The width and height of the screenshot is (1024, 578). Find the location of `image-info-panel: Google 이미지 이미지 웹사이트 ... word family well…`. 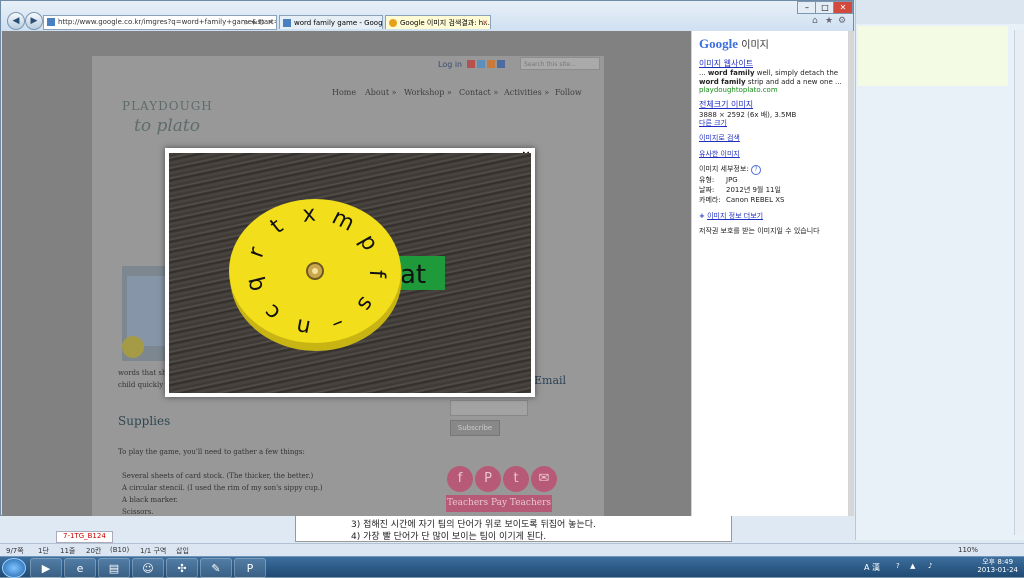

image-info-panel: Google 이미지 이미지 웹사이트 ... word family well… is located at coordinates (772, 273).